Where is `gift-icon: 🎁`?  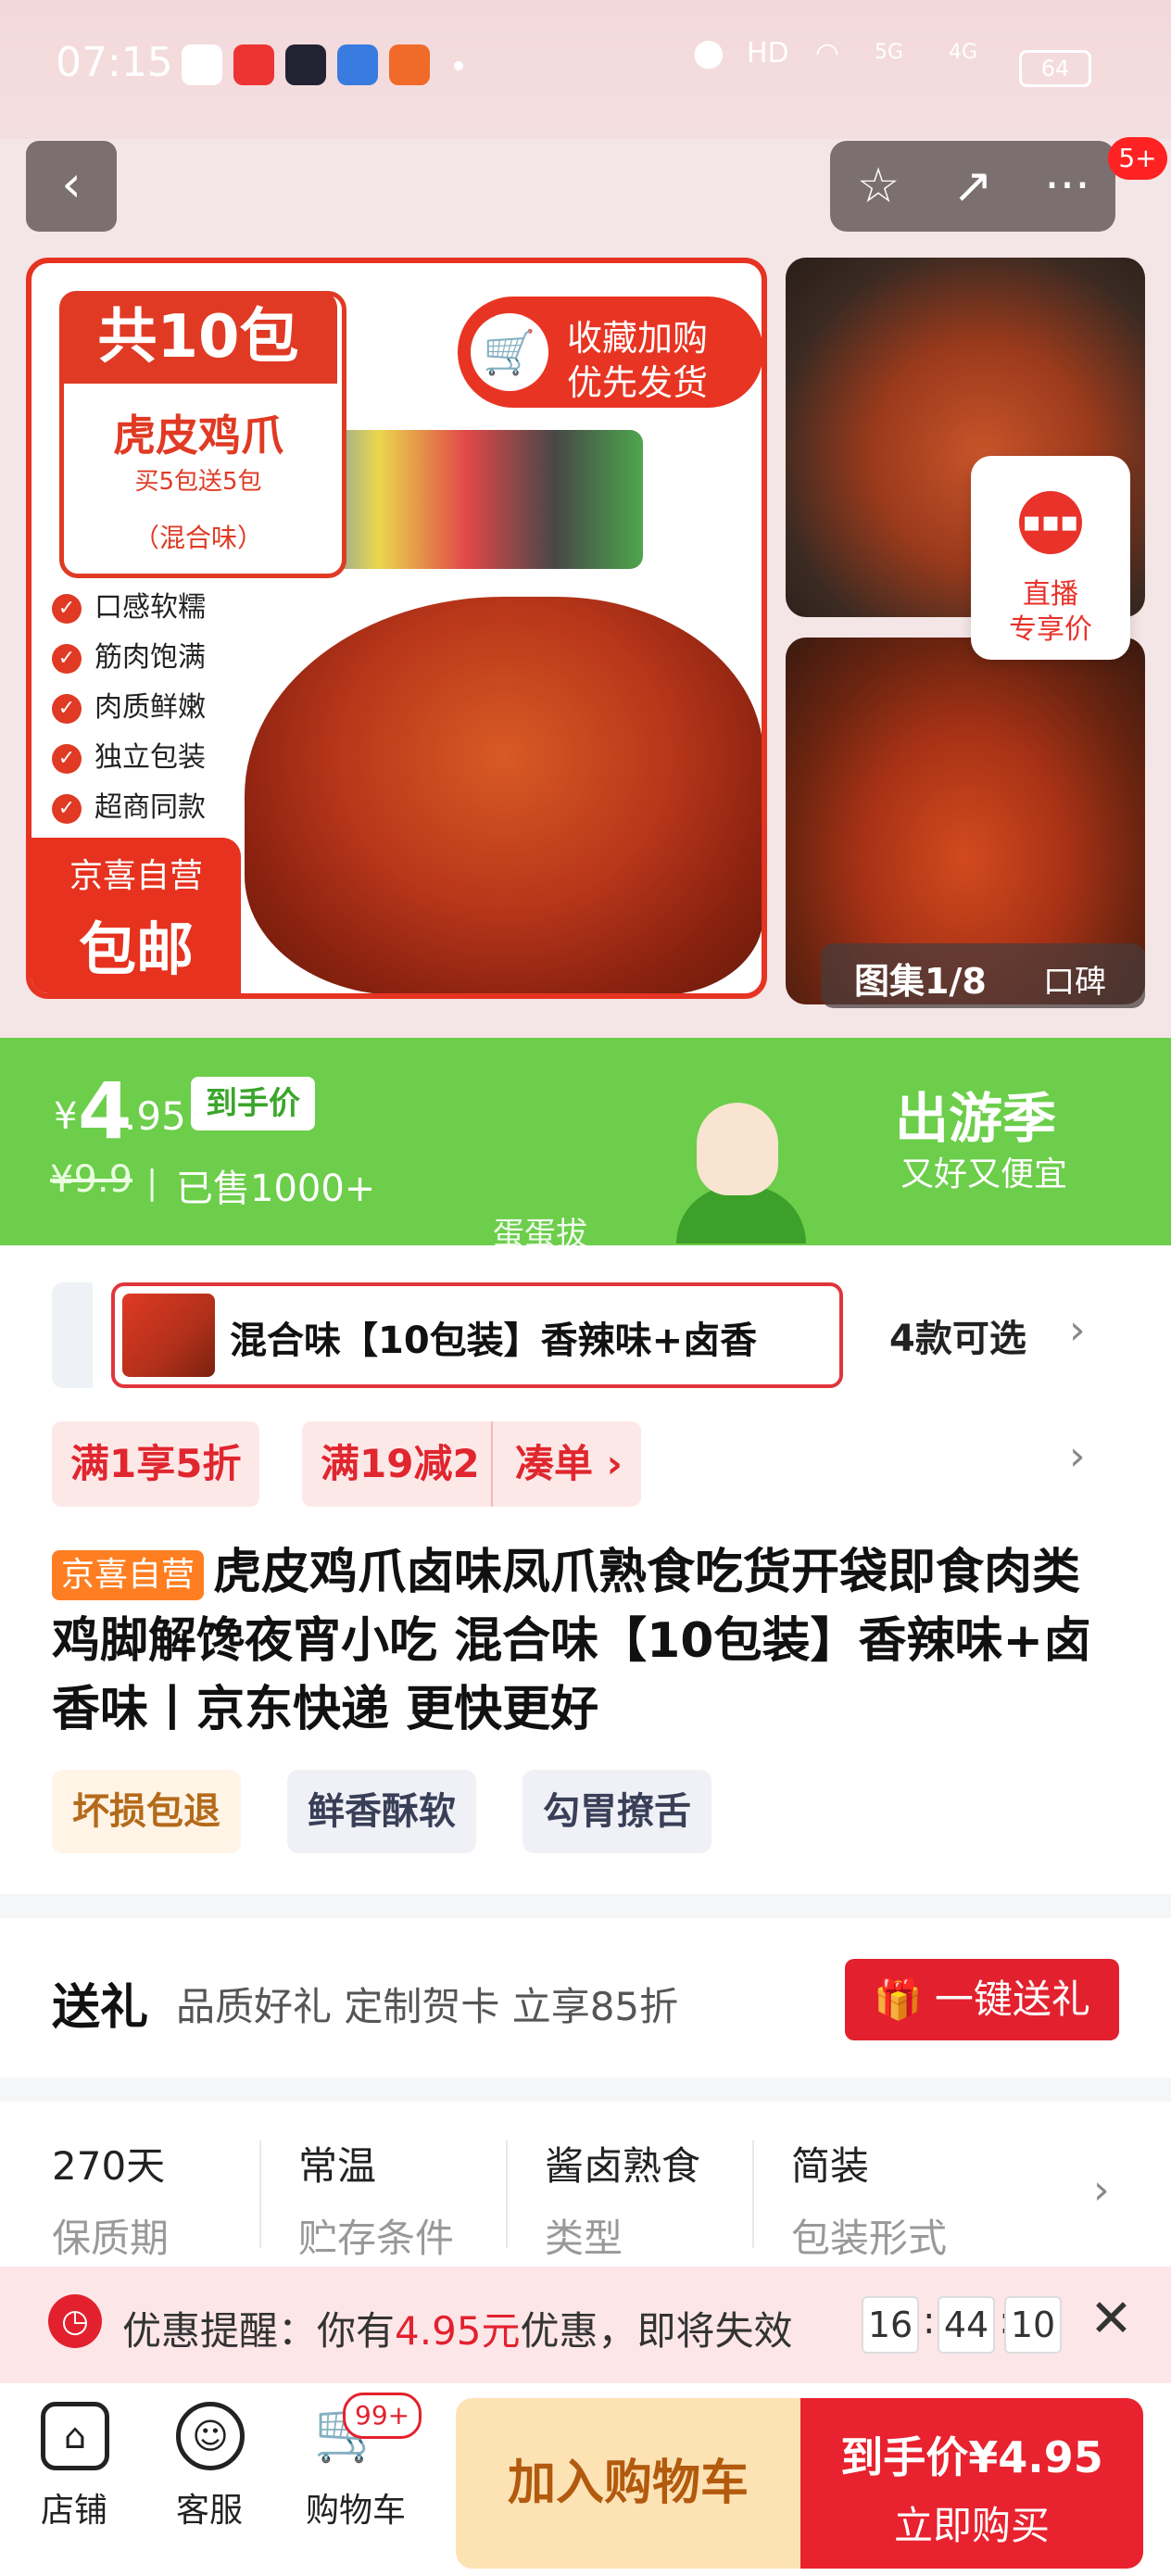
gift-icon: 🎁 is located at coordinates (905, 1999).